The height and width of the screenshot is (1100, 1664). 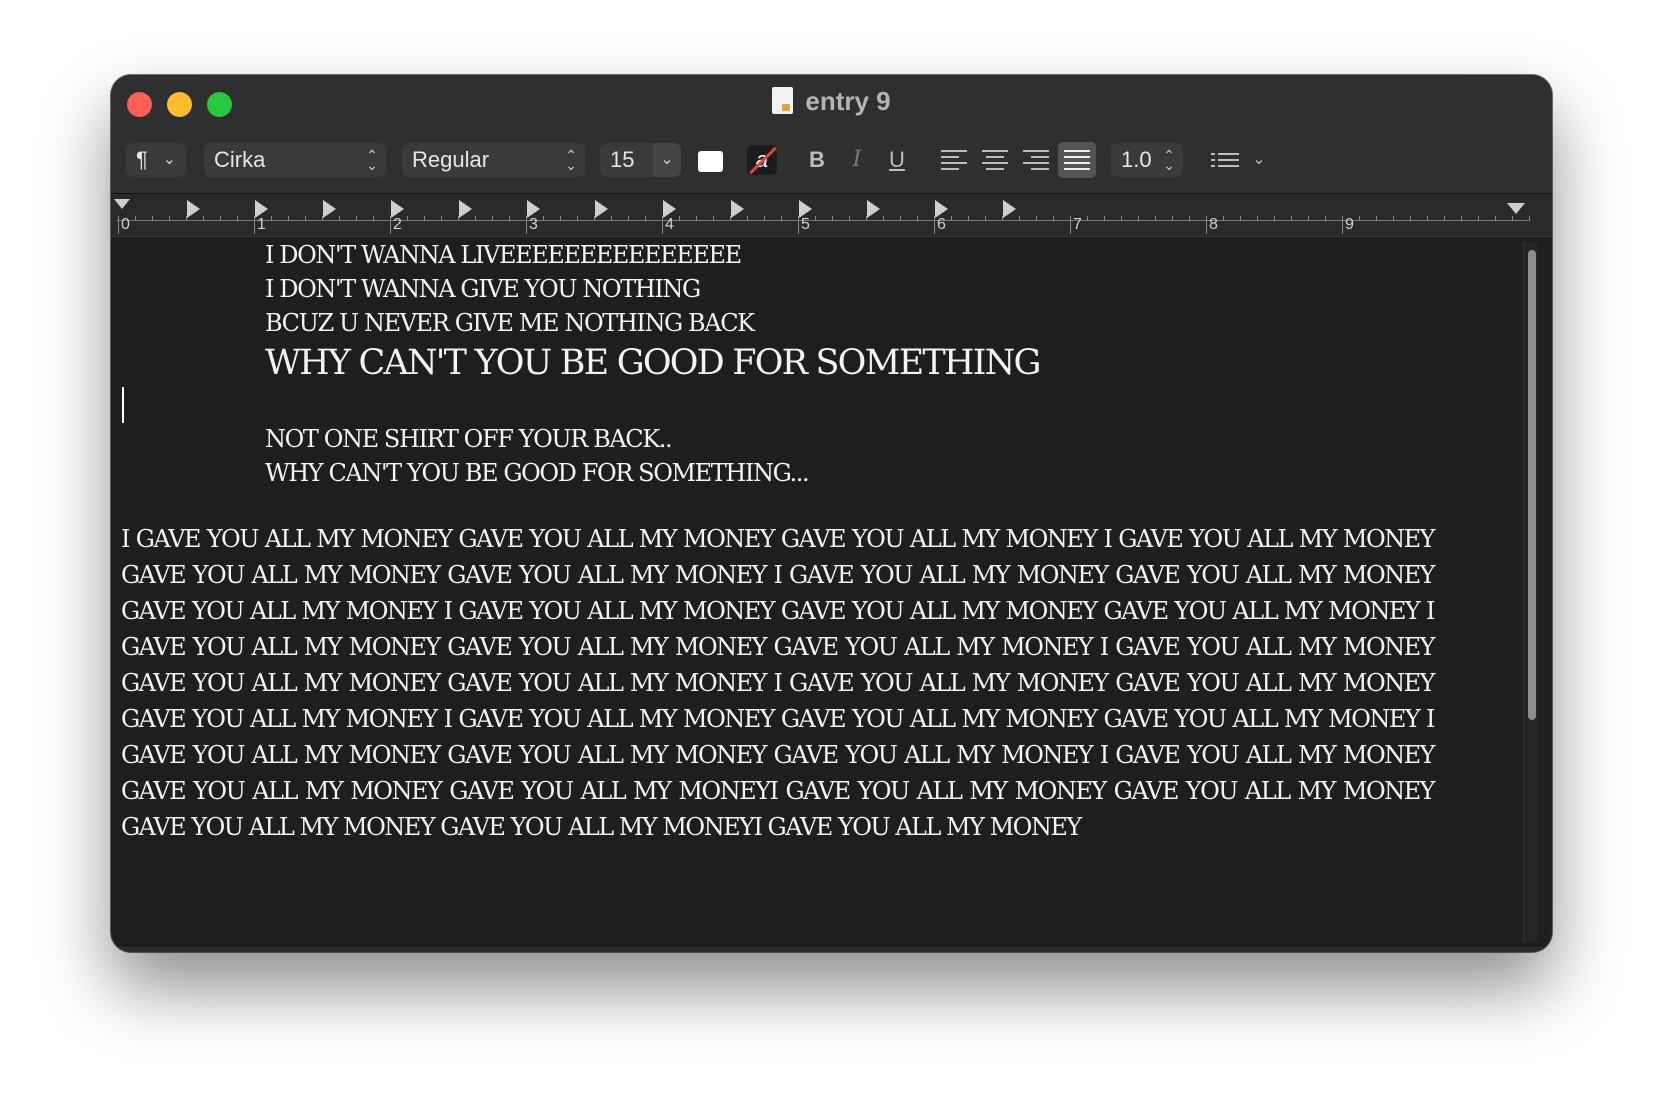 I want to click on font-size-value: 15, so click(x=622, y=159).